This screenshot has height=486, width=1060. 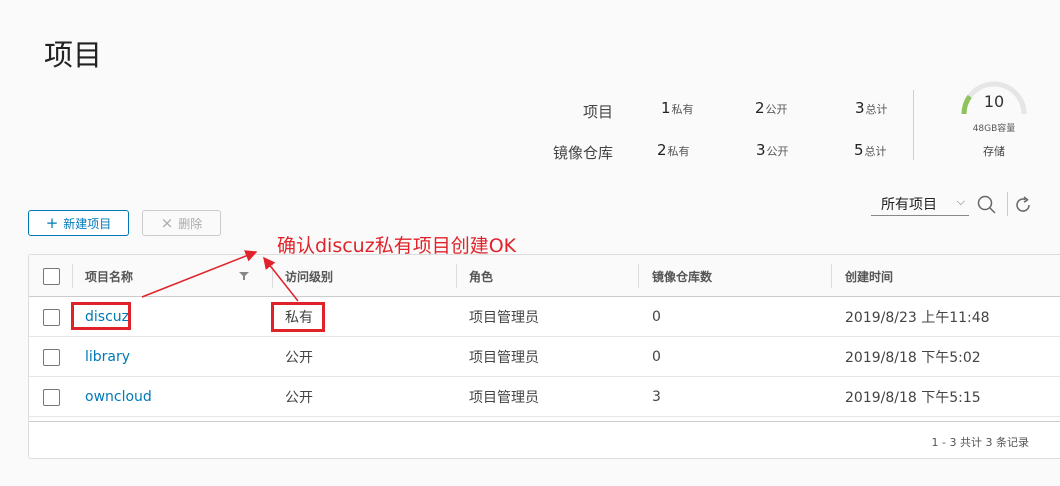 What do you see at coordinates (199, 274) in the screenshot?
I see `annotation-arrow-name` at bounding box center [199, 274].